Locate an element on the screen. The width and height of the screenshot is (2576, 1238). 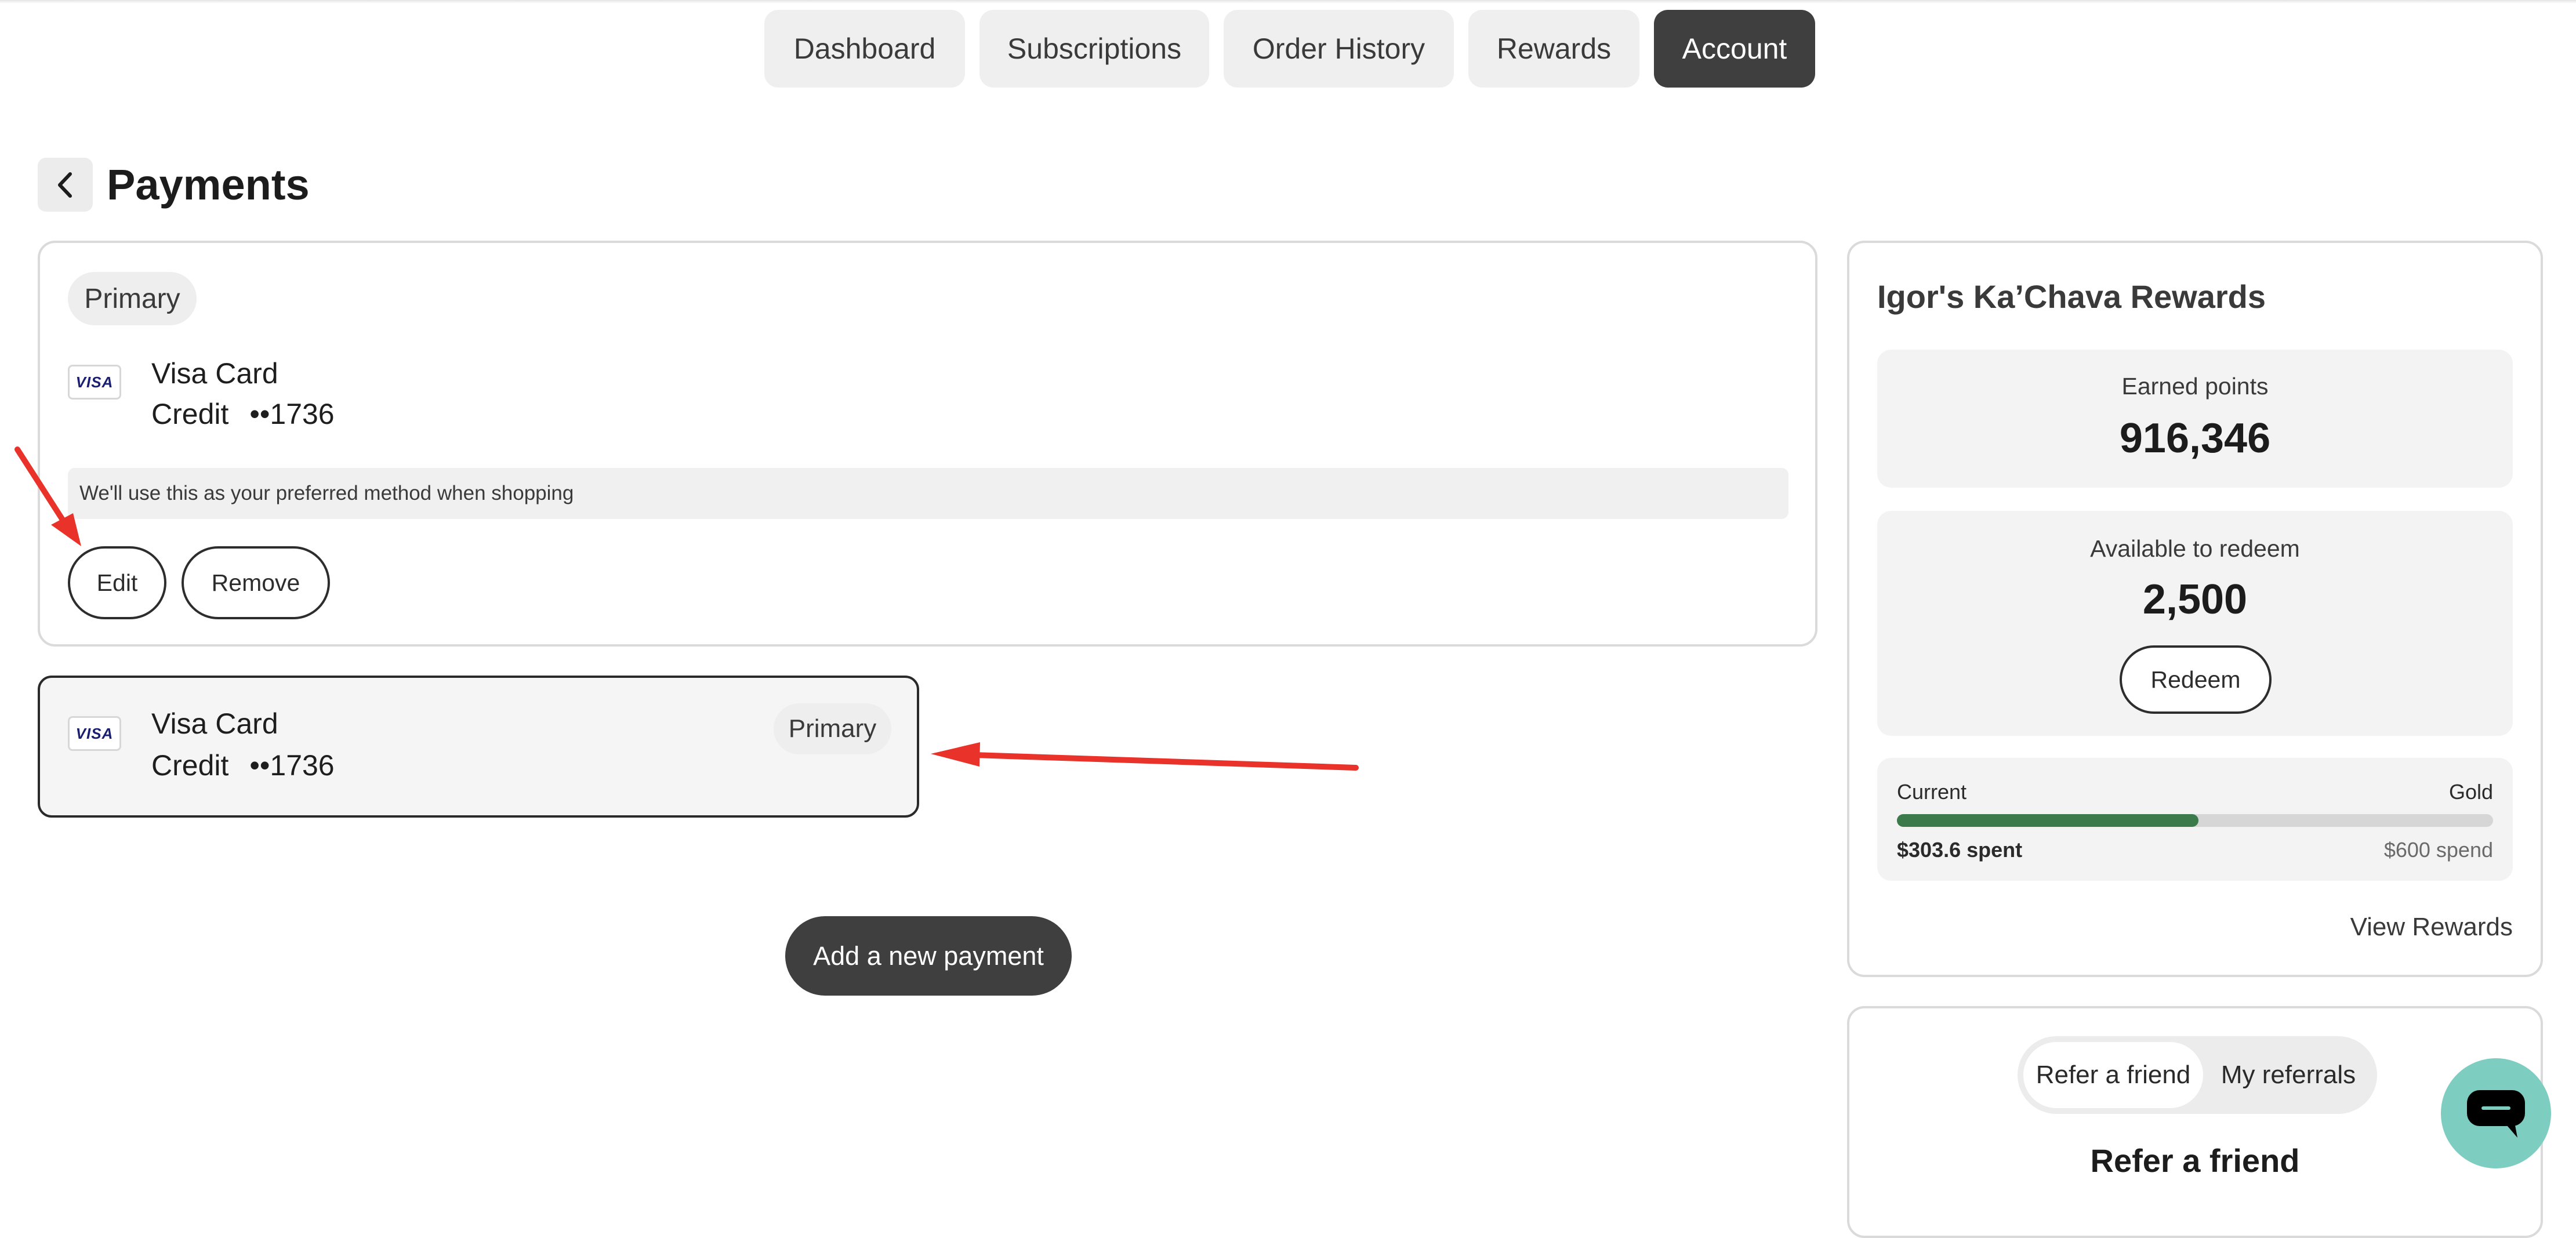
tier-progress-fill is located at coordinates (2048, 820).